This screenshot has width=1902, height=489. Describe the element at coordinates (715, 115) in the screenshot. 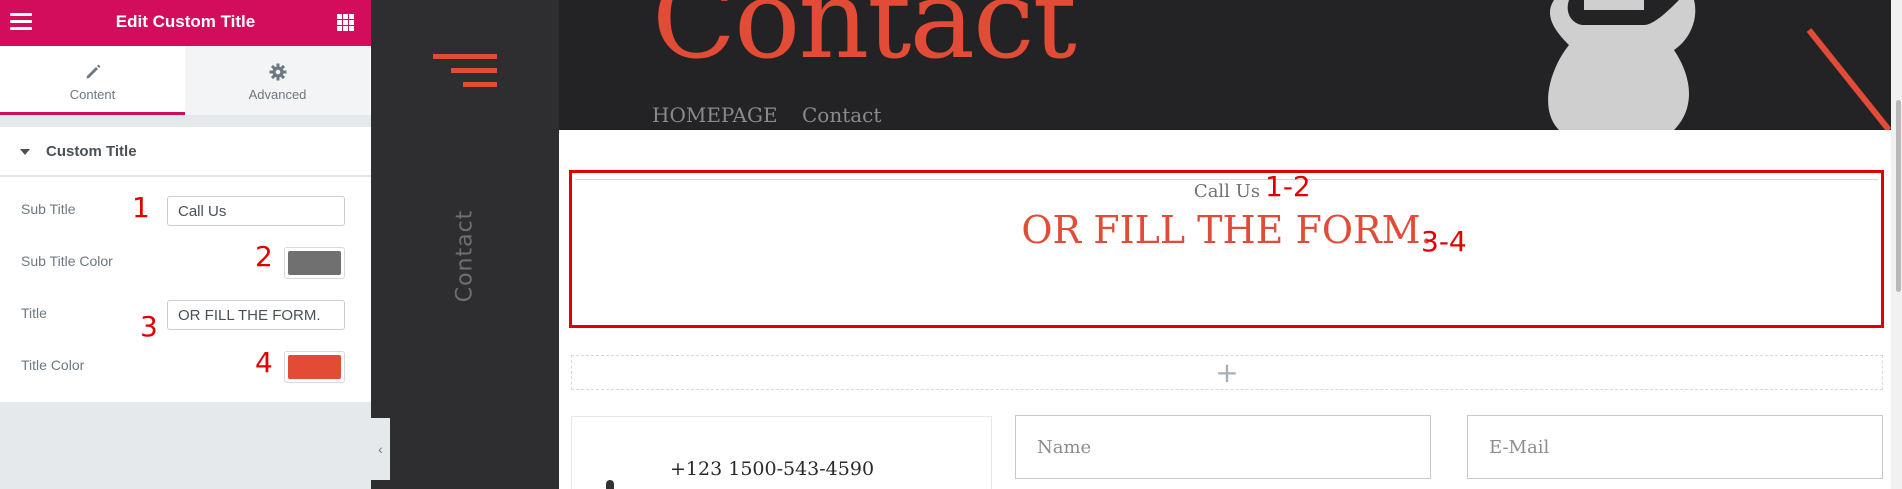

I see `breadcrumb-home: HOMEPAGE` at that location.